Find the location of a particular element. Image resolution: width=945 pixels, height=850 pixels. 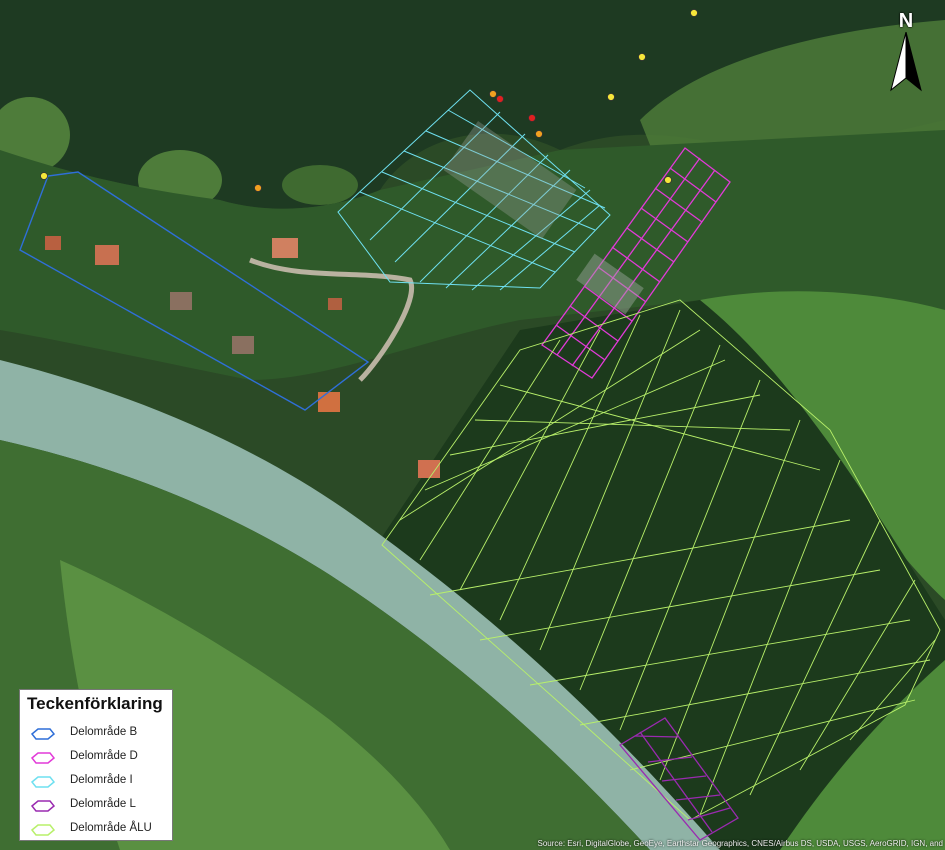

north-arrow-label: N is located at coordinates (906, 21).